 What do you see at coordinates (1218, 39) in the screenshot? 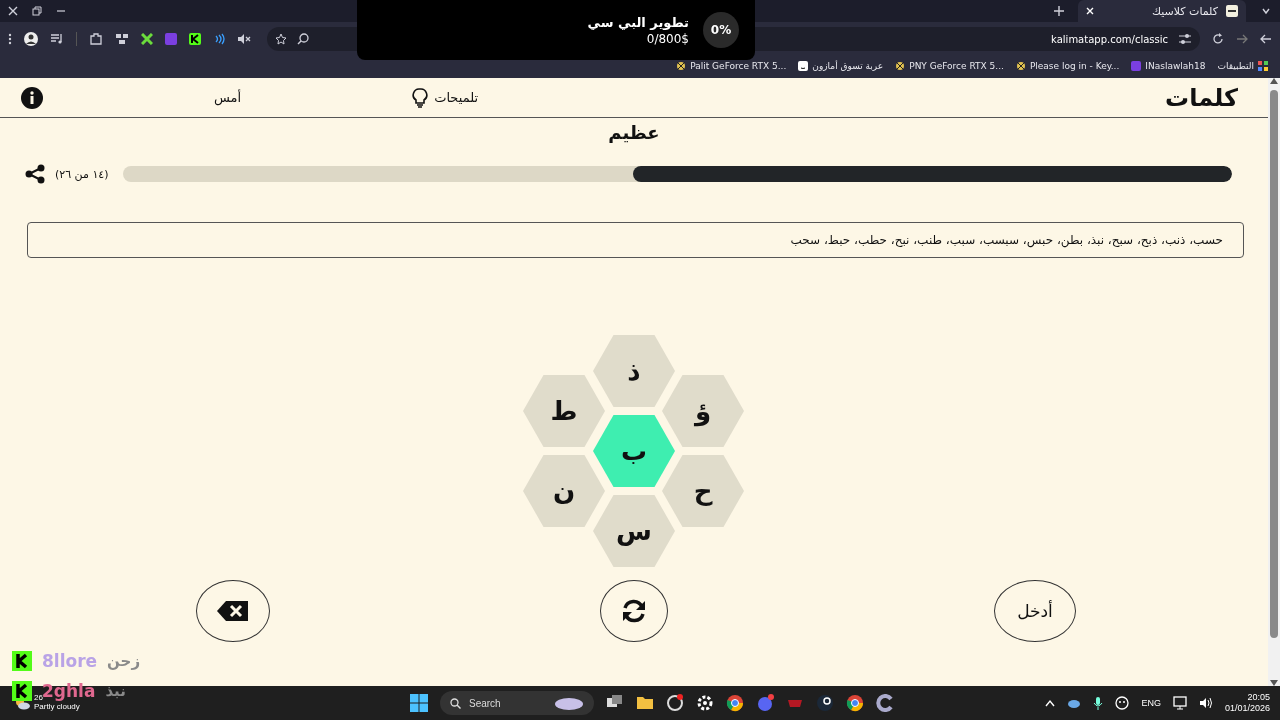
I see `reload-icon` at bounding box center [1218, 39].